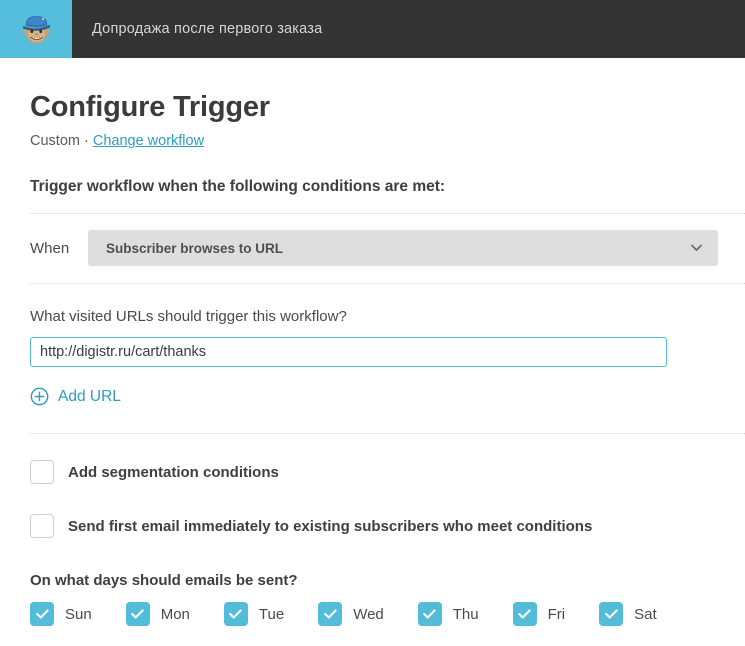 The width and height of the screenshot is (745, 646). Describe the element at coordinates (524, 614) in the screenshot. I see `checkbox-day-fri` at that location.